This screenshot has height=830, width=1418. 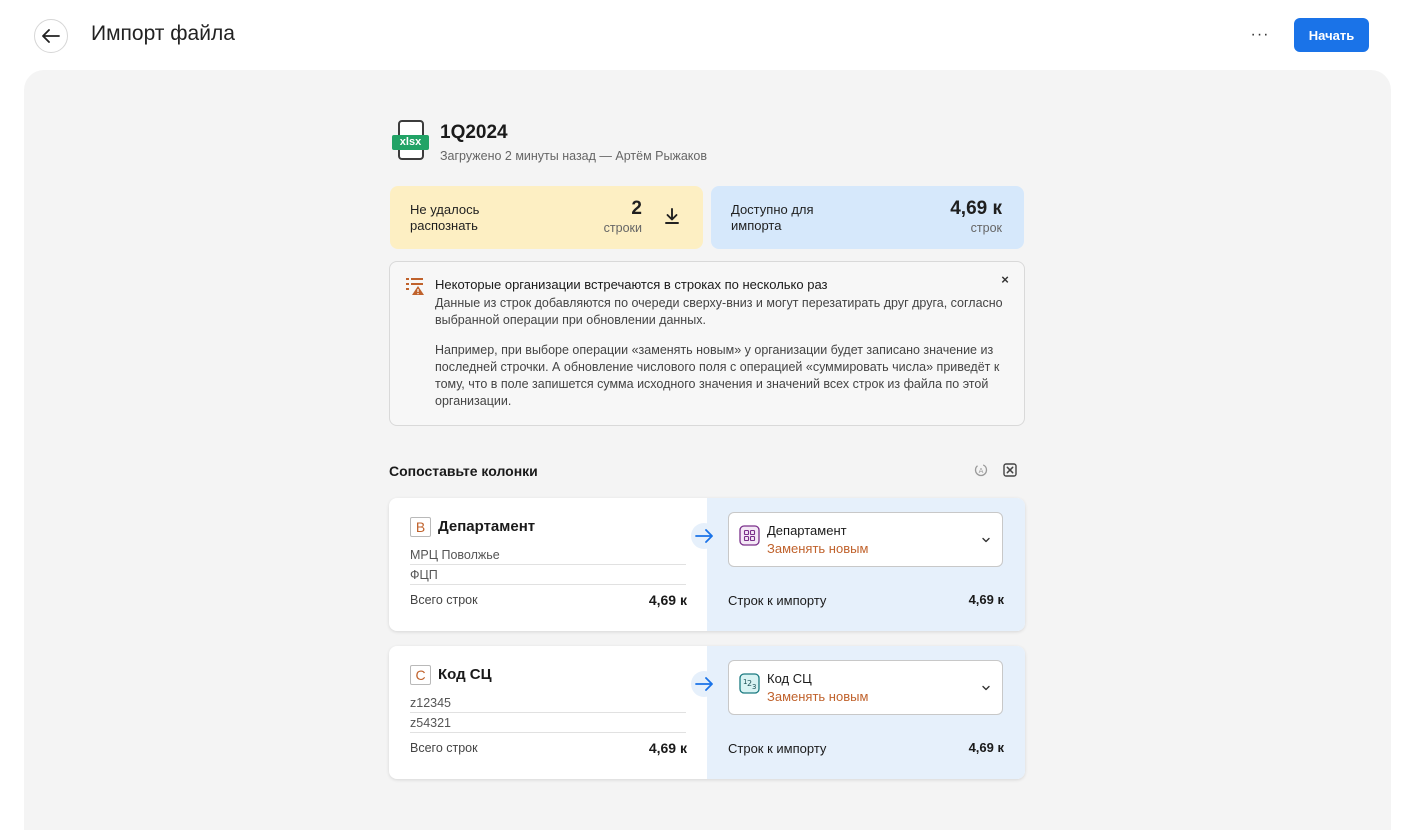 I want to click on clear-mapping-icon, so click(x=1010, y=470).